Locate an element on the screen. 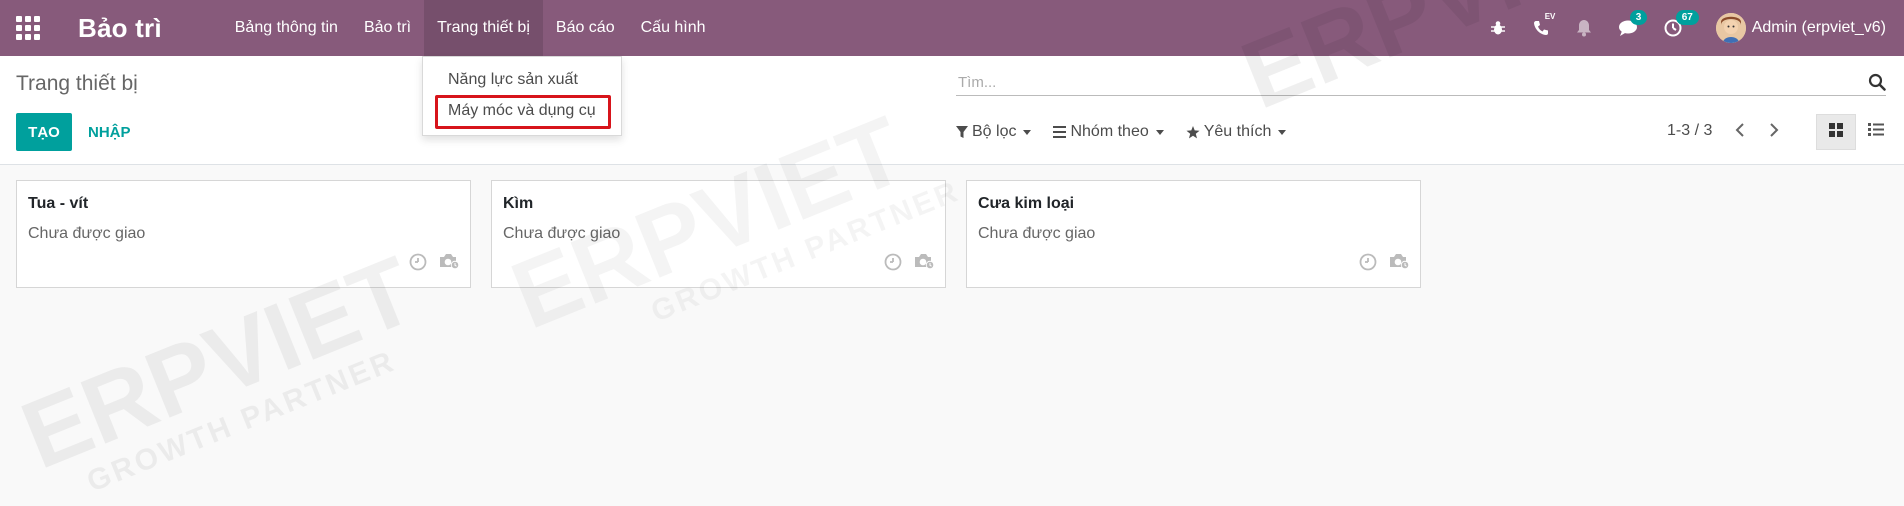 The width and height of the screenshot is (1904, 506). card-title: Kìm is located at coordinates (518, 203).